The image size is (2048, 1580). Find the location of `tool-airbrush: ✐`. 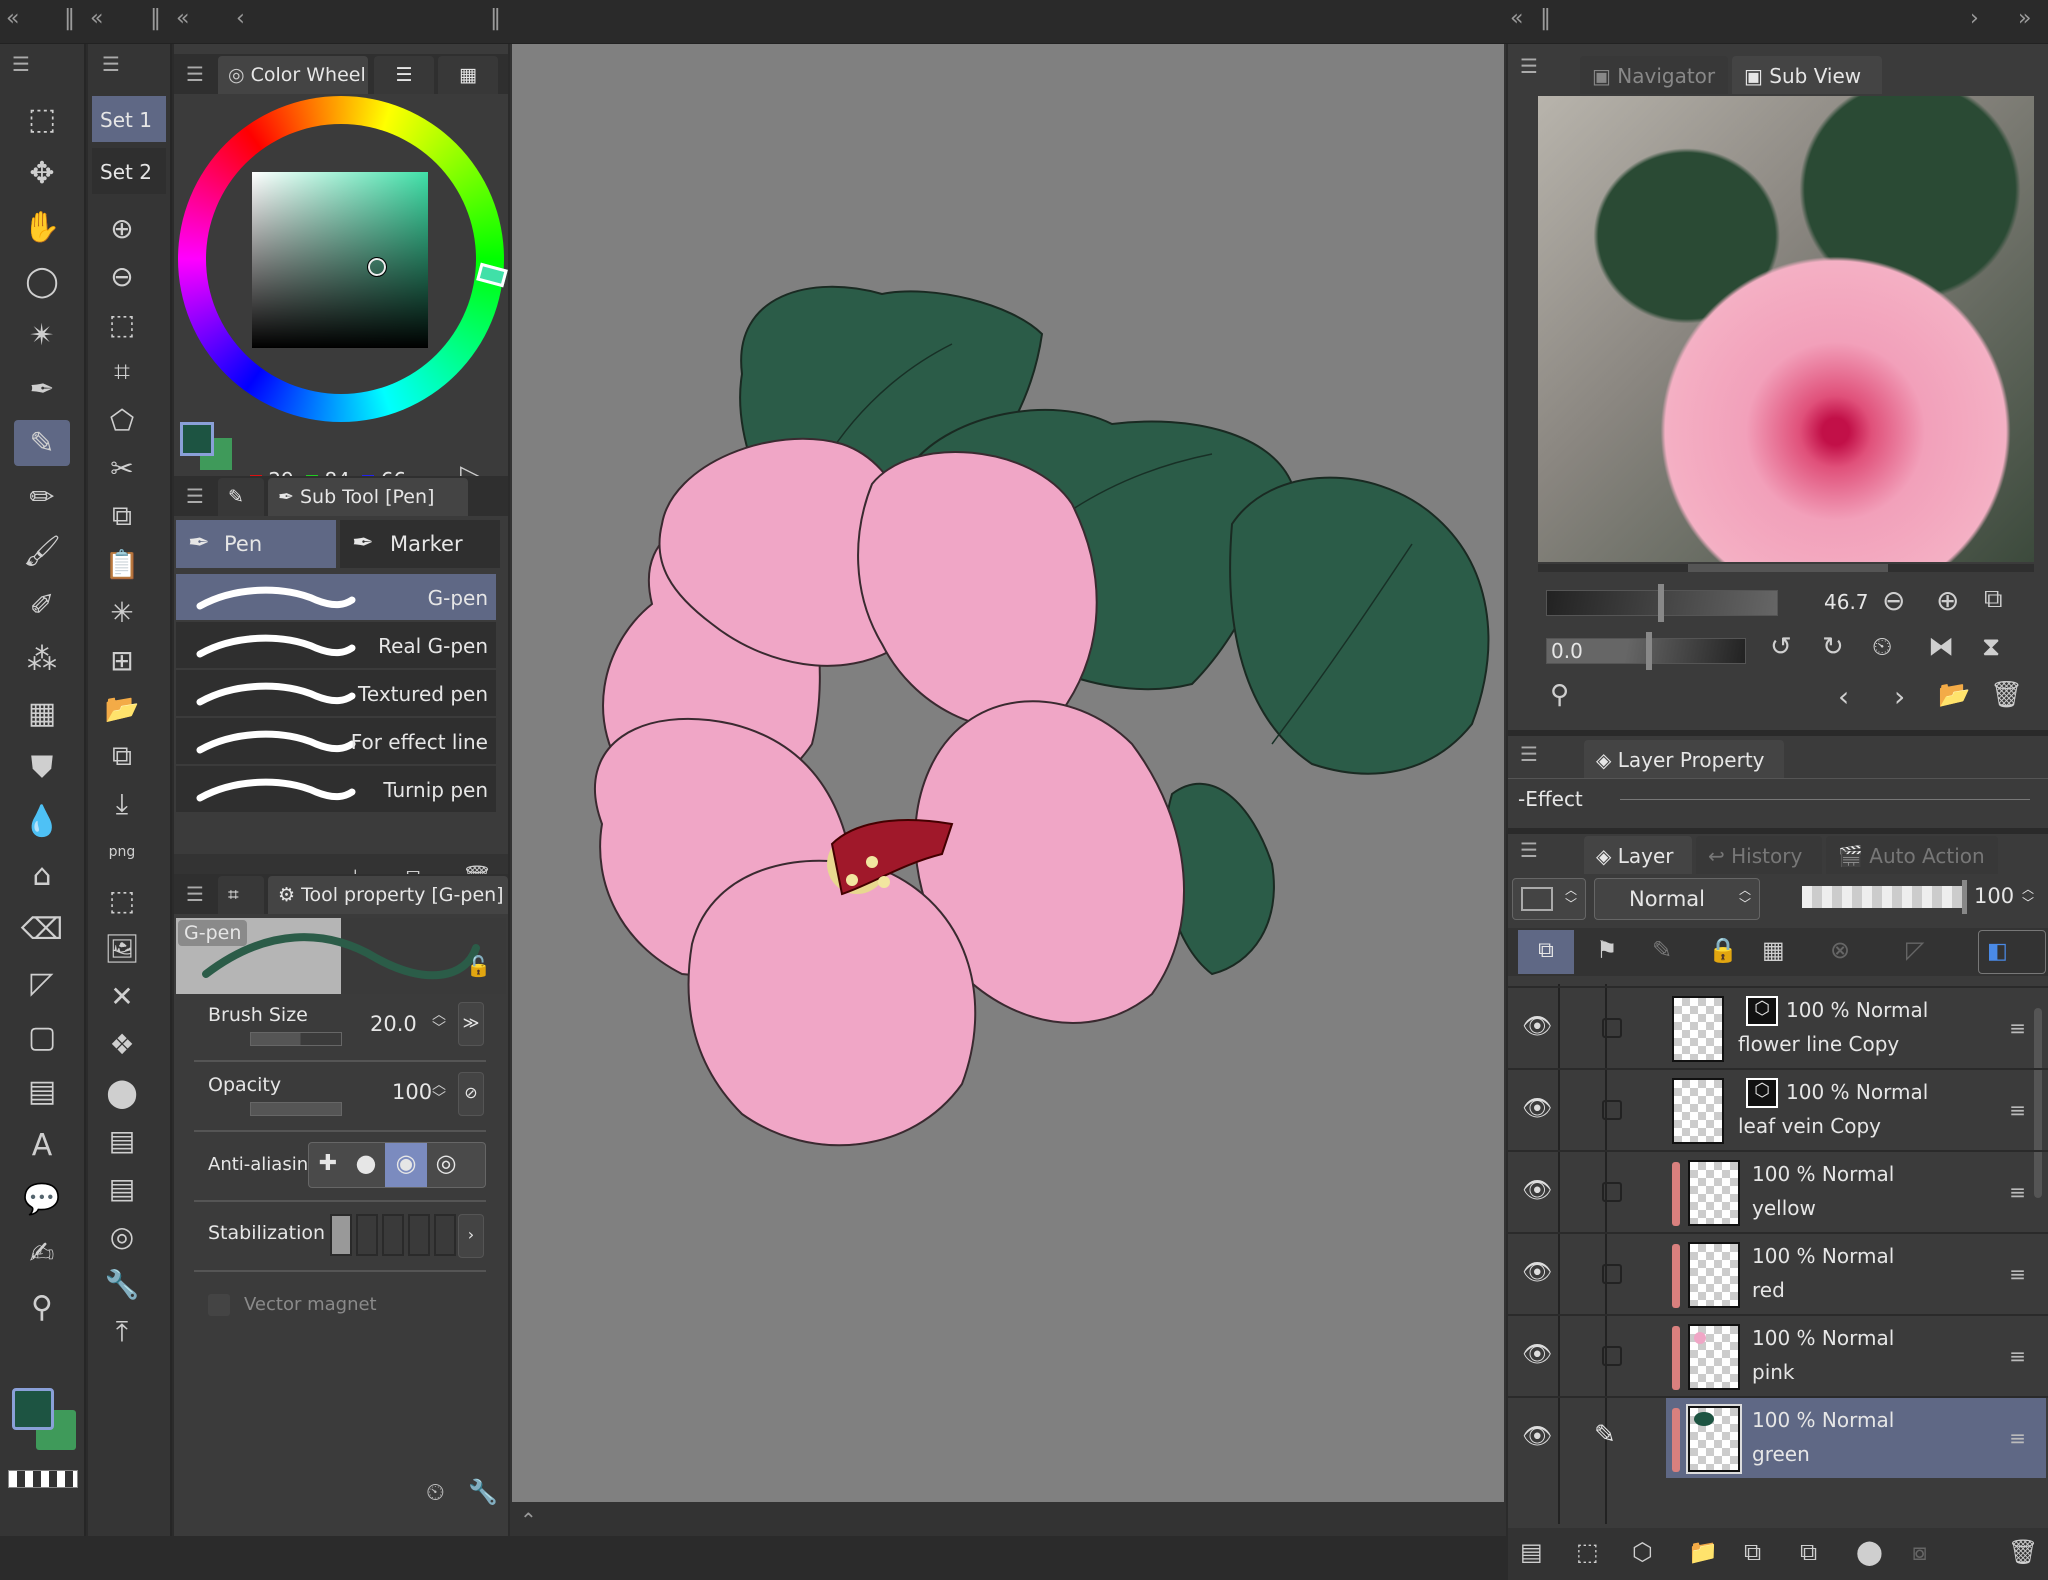

tool-airbrush: ✐ is located at coordinates (42, 605).